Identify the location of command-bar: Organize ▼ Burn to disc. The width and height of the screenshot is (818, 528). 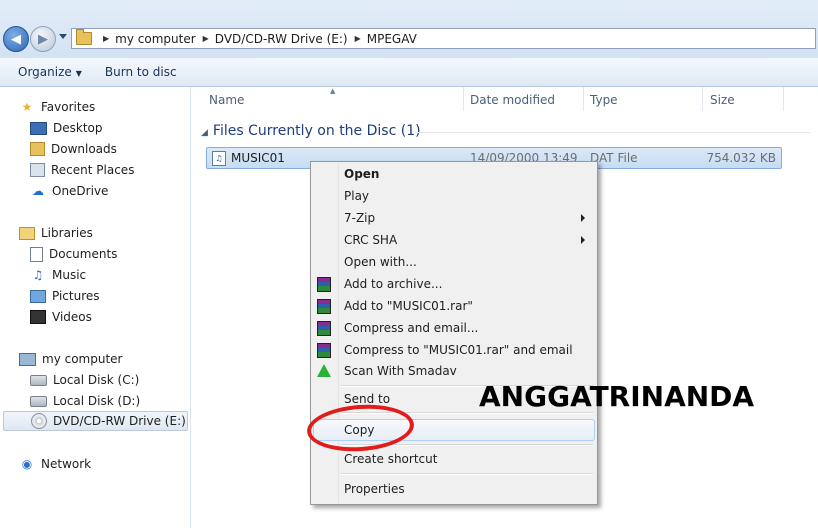
(409, 72).